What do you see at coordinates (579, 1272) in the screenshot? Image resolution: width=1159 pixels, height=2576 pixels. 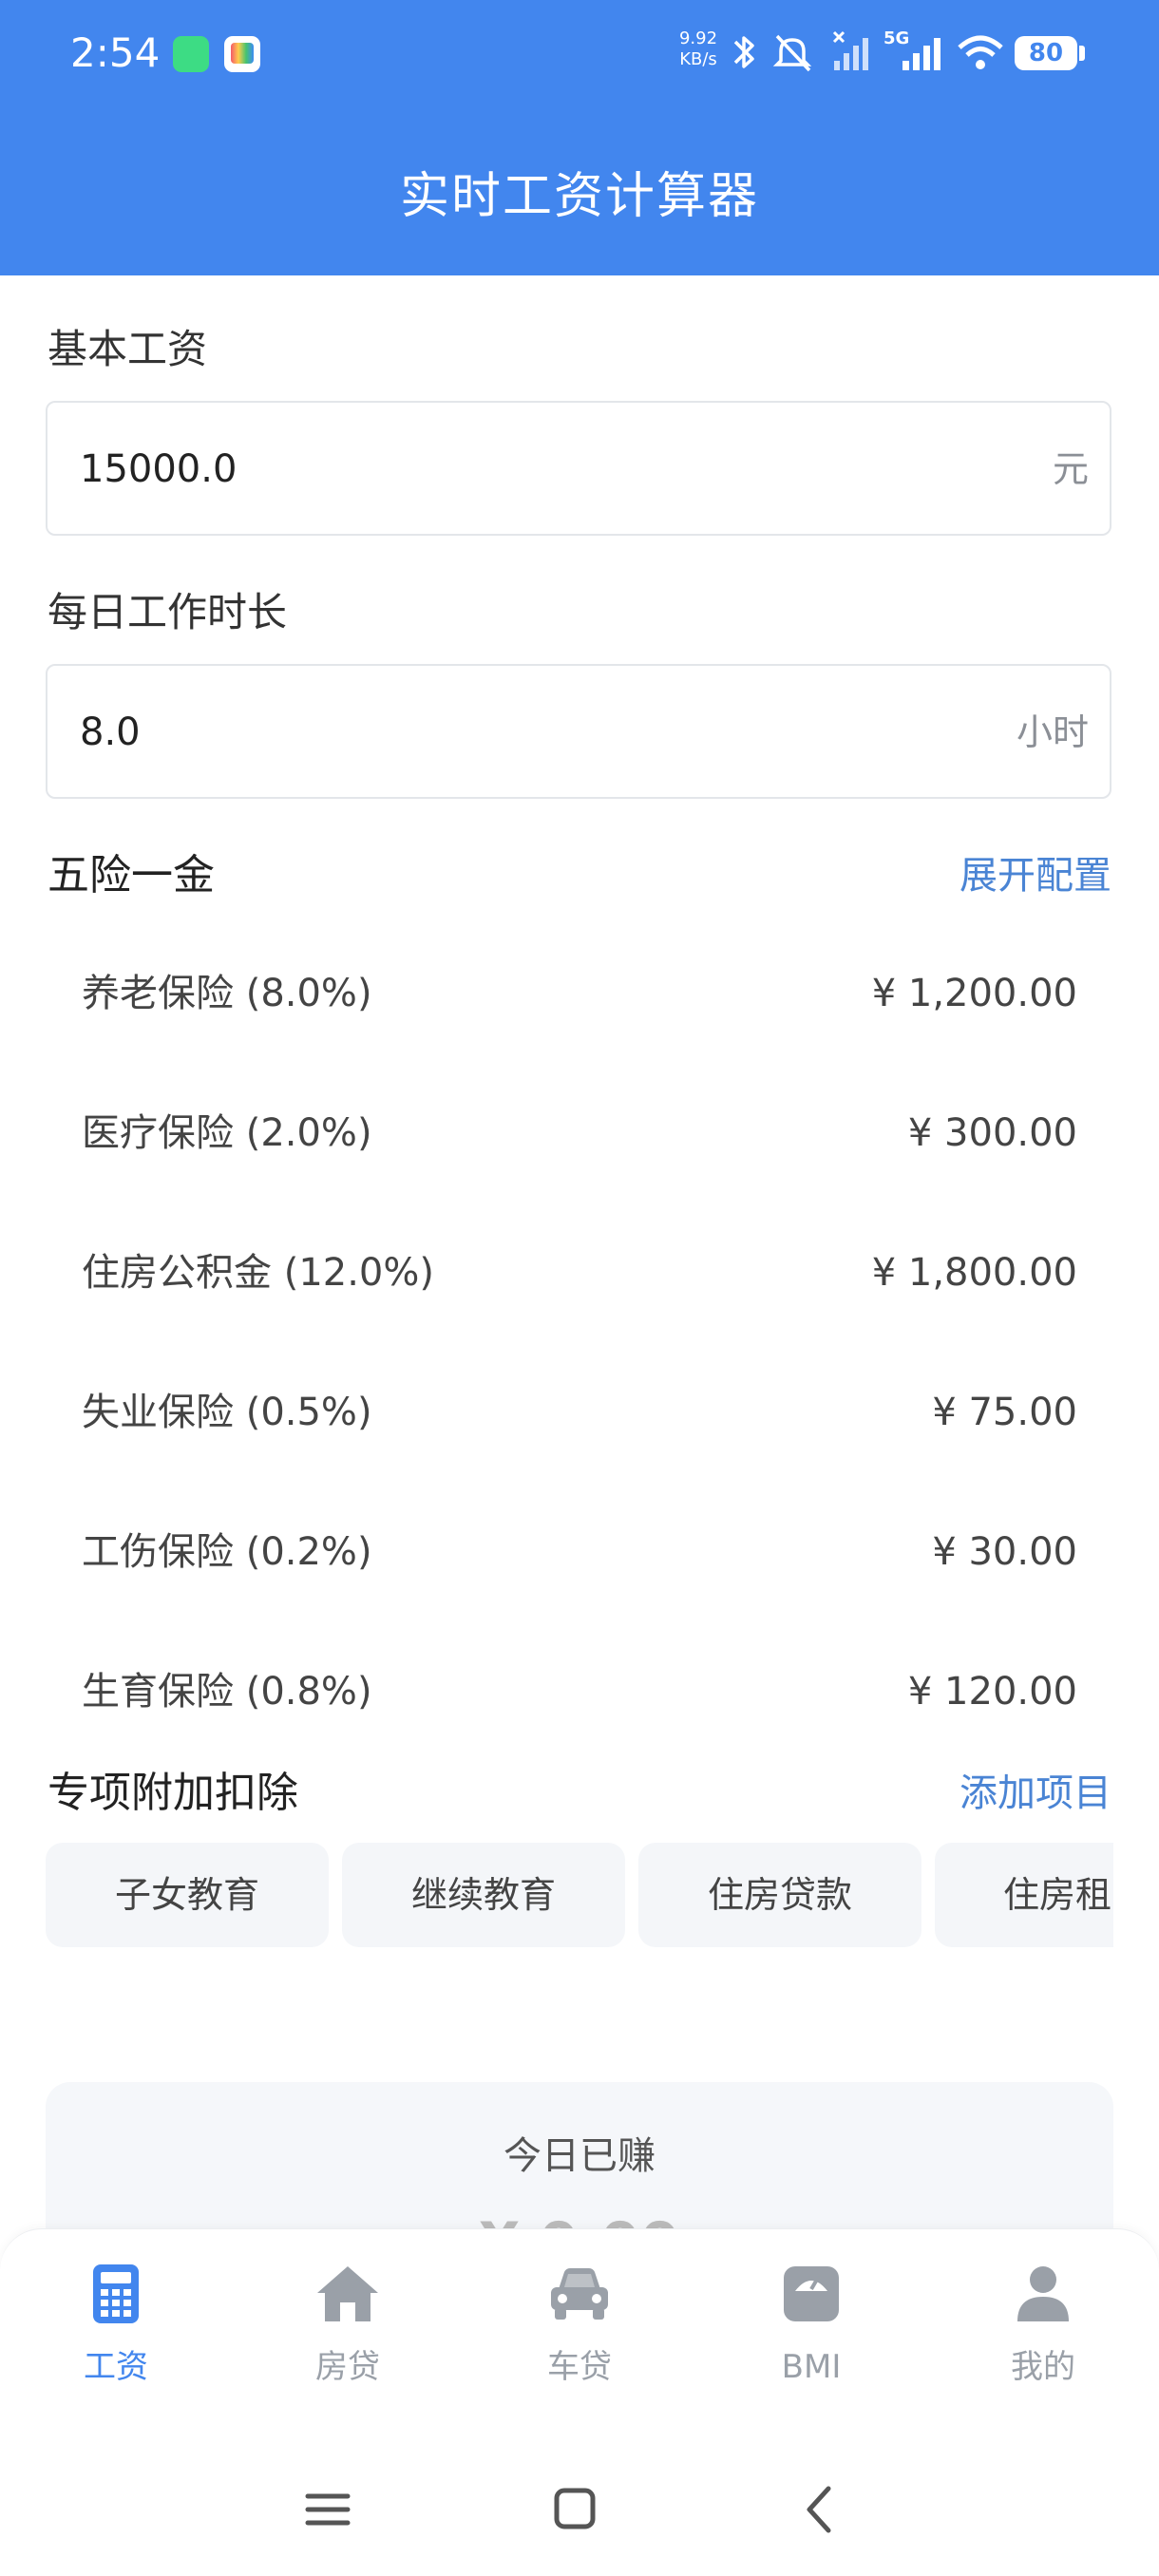 I see `insurance-row: 住房公积金 (12.0%) ¥ 1,800.00` at bounding box center [579, 1272].